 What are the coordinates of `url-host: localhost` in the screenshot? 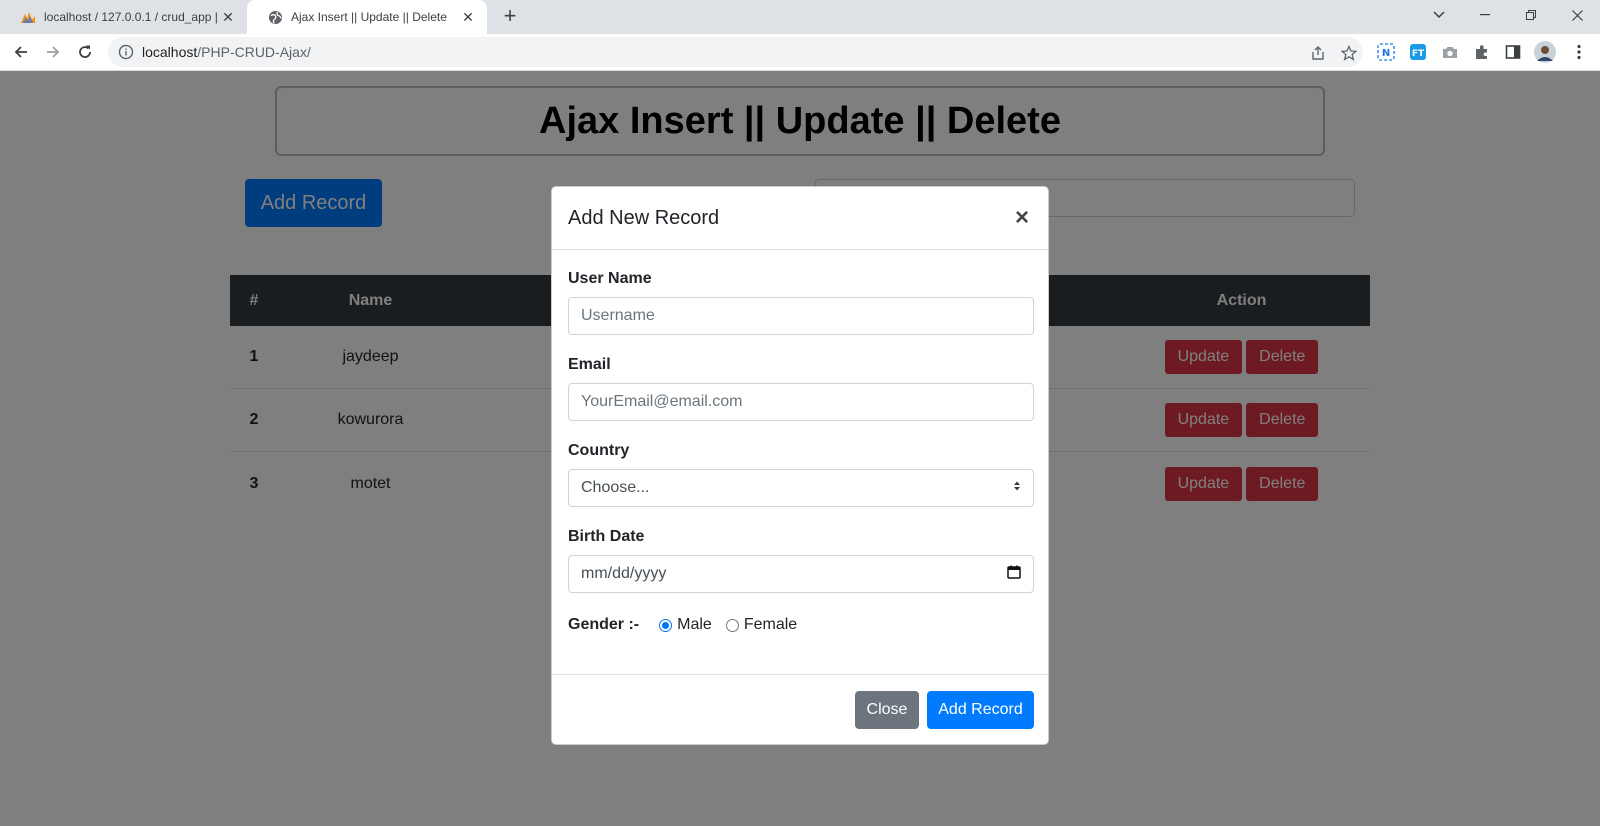 It's located at (170, 52).